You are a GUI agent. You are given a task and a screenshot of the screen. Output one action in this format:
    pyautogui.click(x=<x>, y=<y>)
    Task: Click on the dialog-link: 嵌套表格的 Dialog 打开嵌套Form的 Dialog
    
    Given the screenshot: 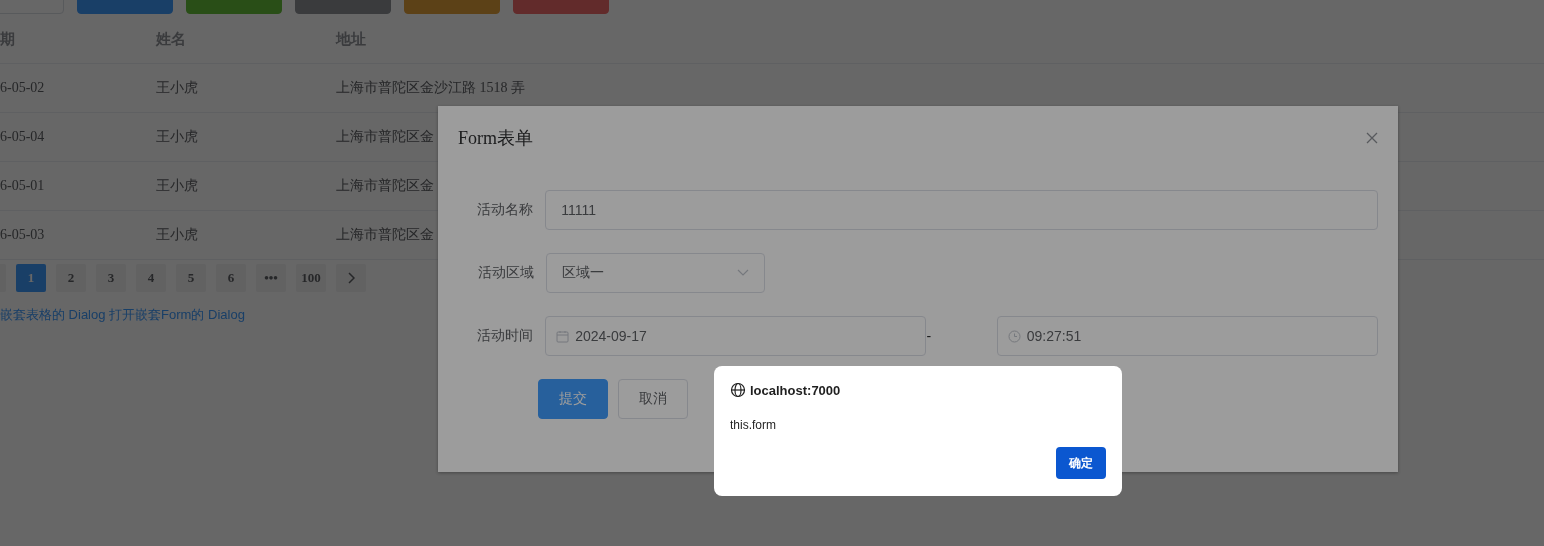 What is the action you would take?
    pyautogui.click(x=122, y=315)
    